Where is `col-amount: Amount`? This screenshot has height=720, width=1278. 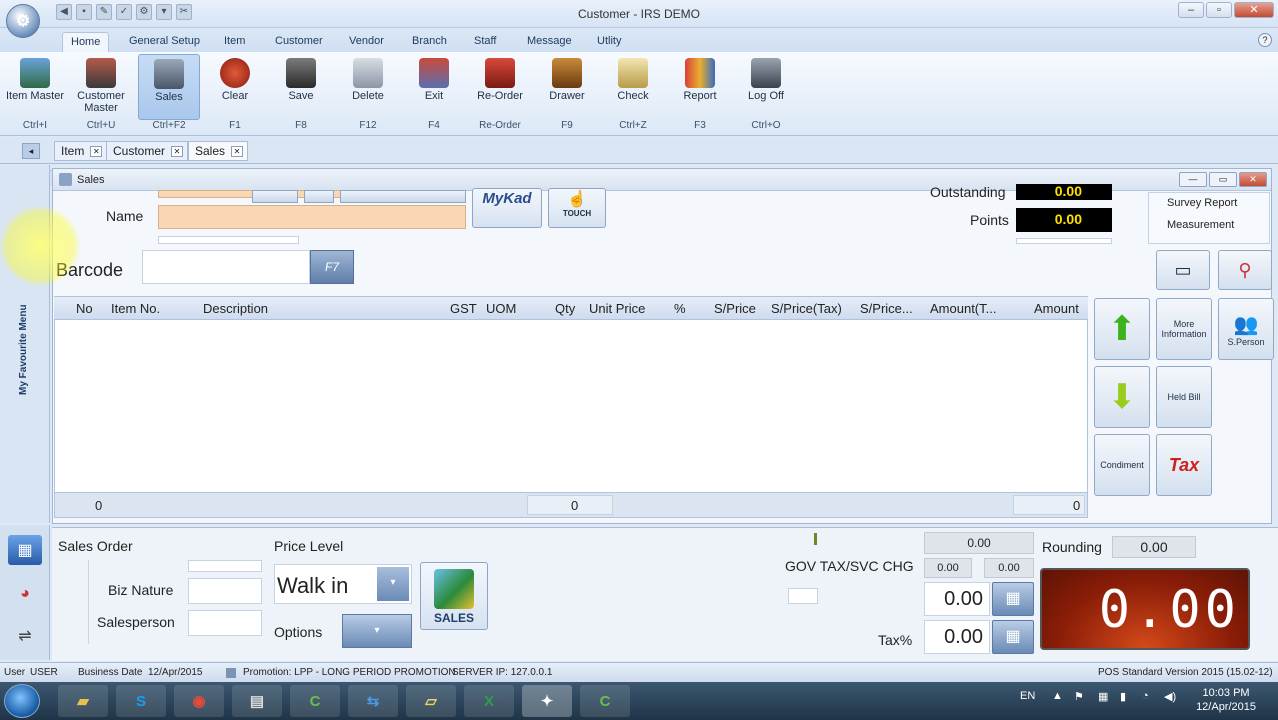 col-amount: Amount is located at coordinates (1056, 308).